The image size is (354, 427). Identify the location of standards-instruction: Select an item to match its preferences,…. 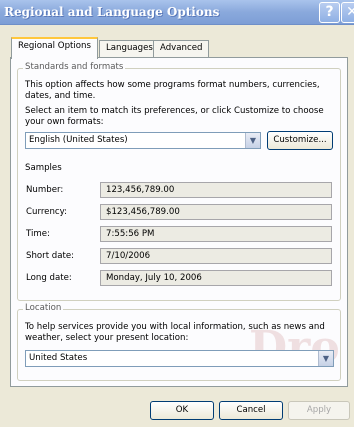
(174, 116).